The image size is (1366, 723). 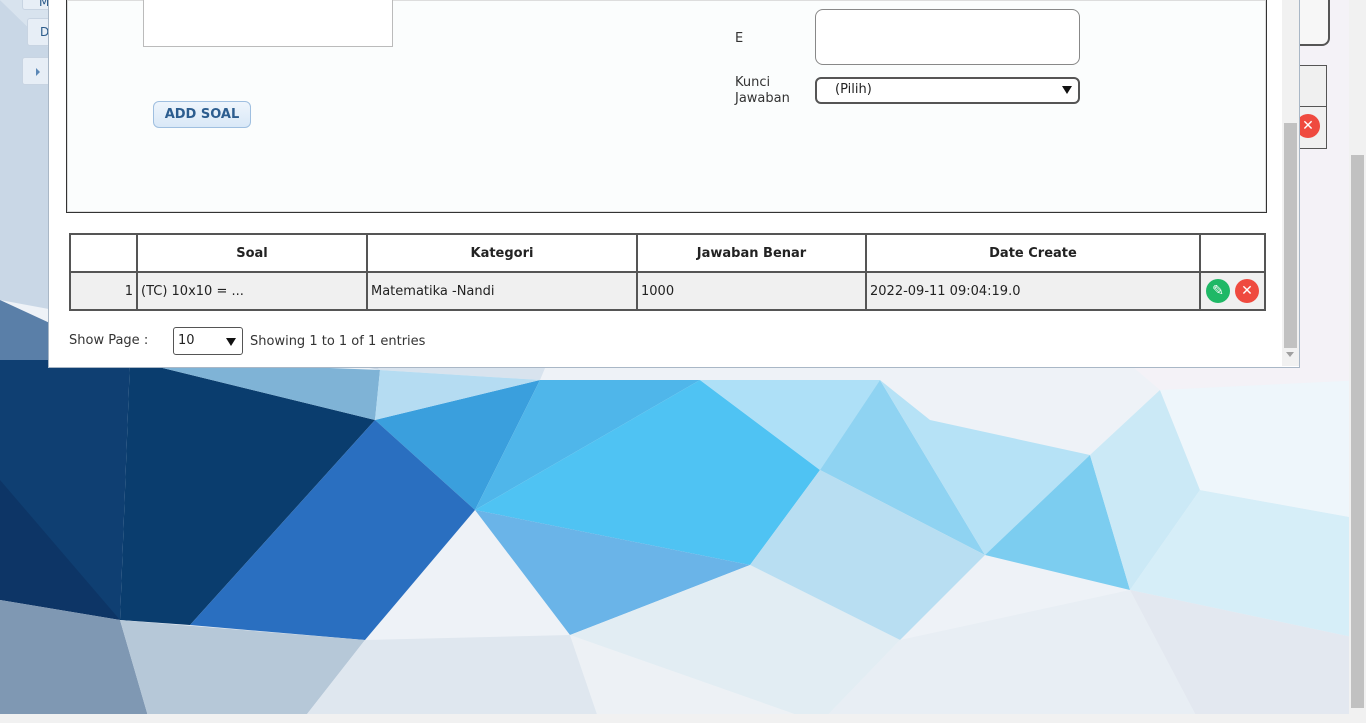 What do you see at coordinates (38, 72) in the screenshot?
I see `chevron-right-icon` at bounding box center [38, 72].